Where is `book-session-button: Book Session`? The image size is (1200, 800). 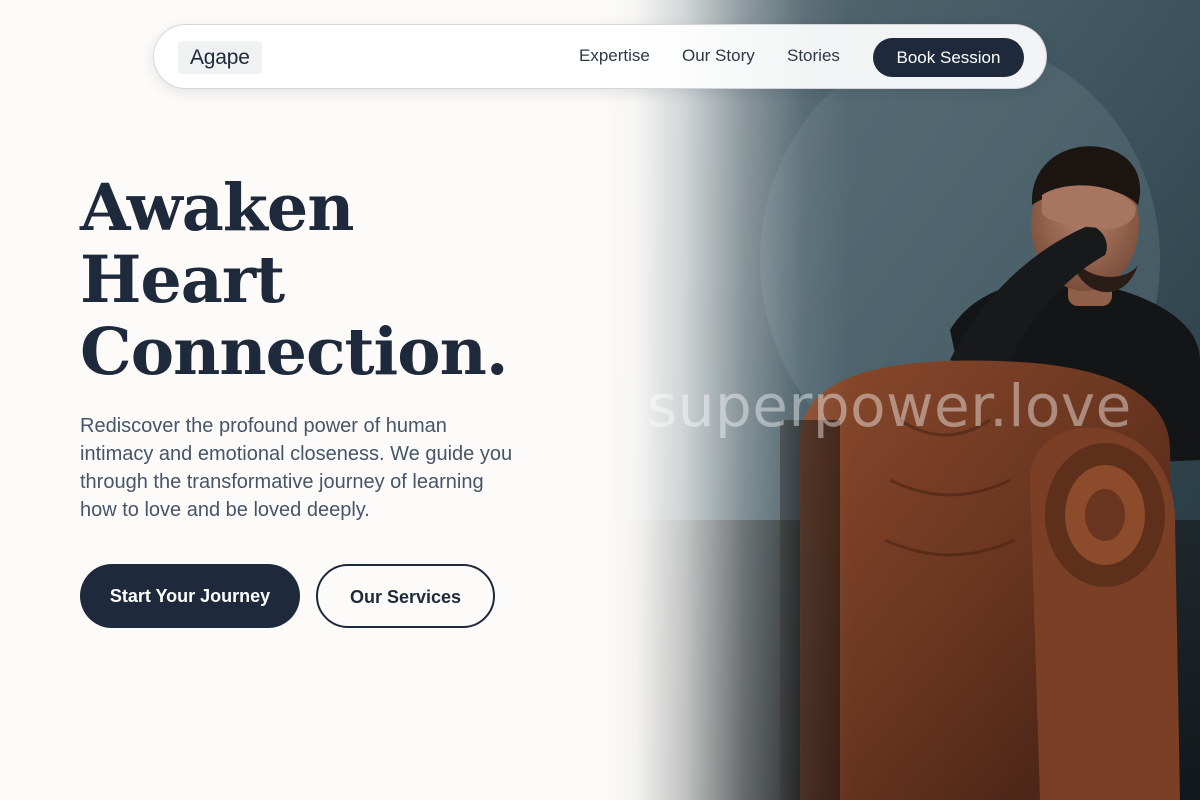
book-session-button: Book Session is located at coordinates (948, 57).